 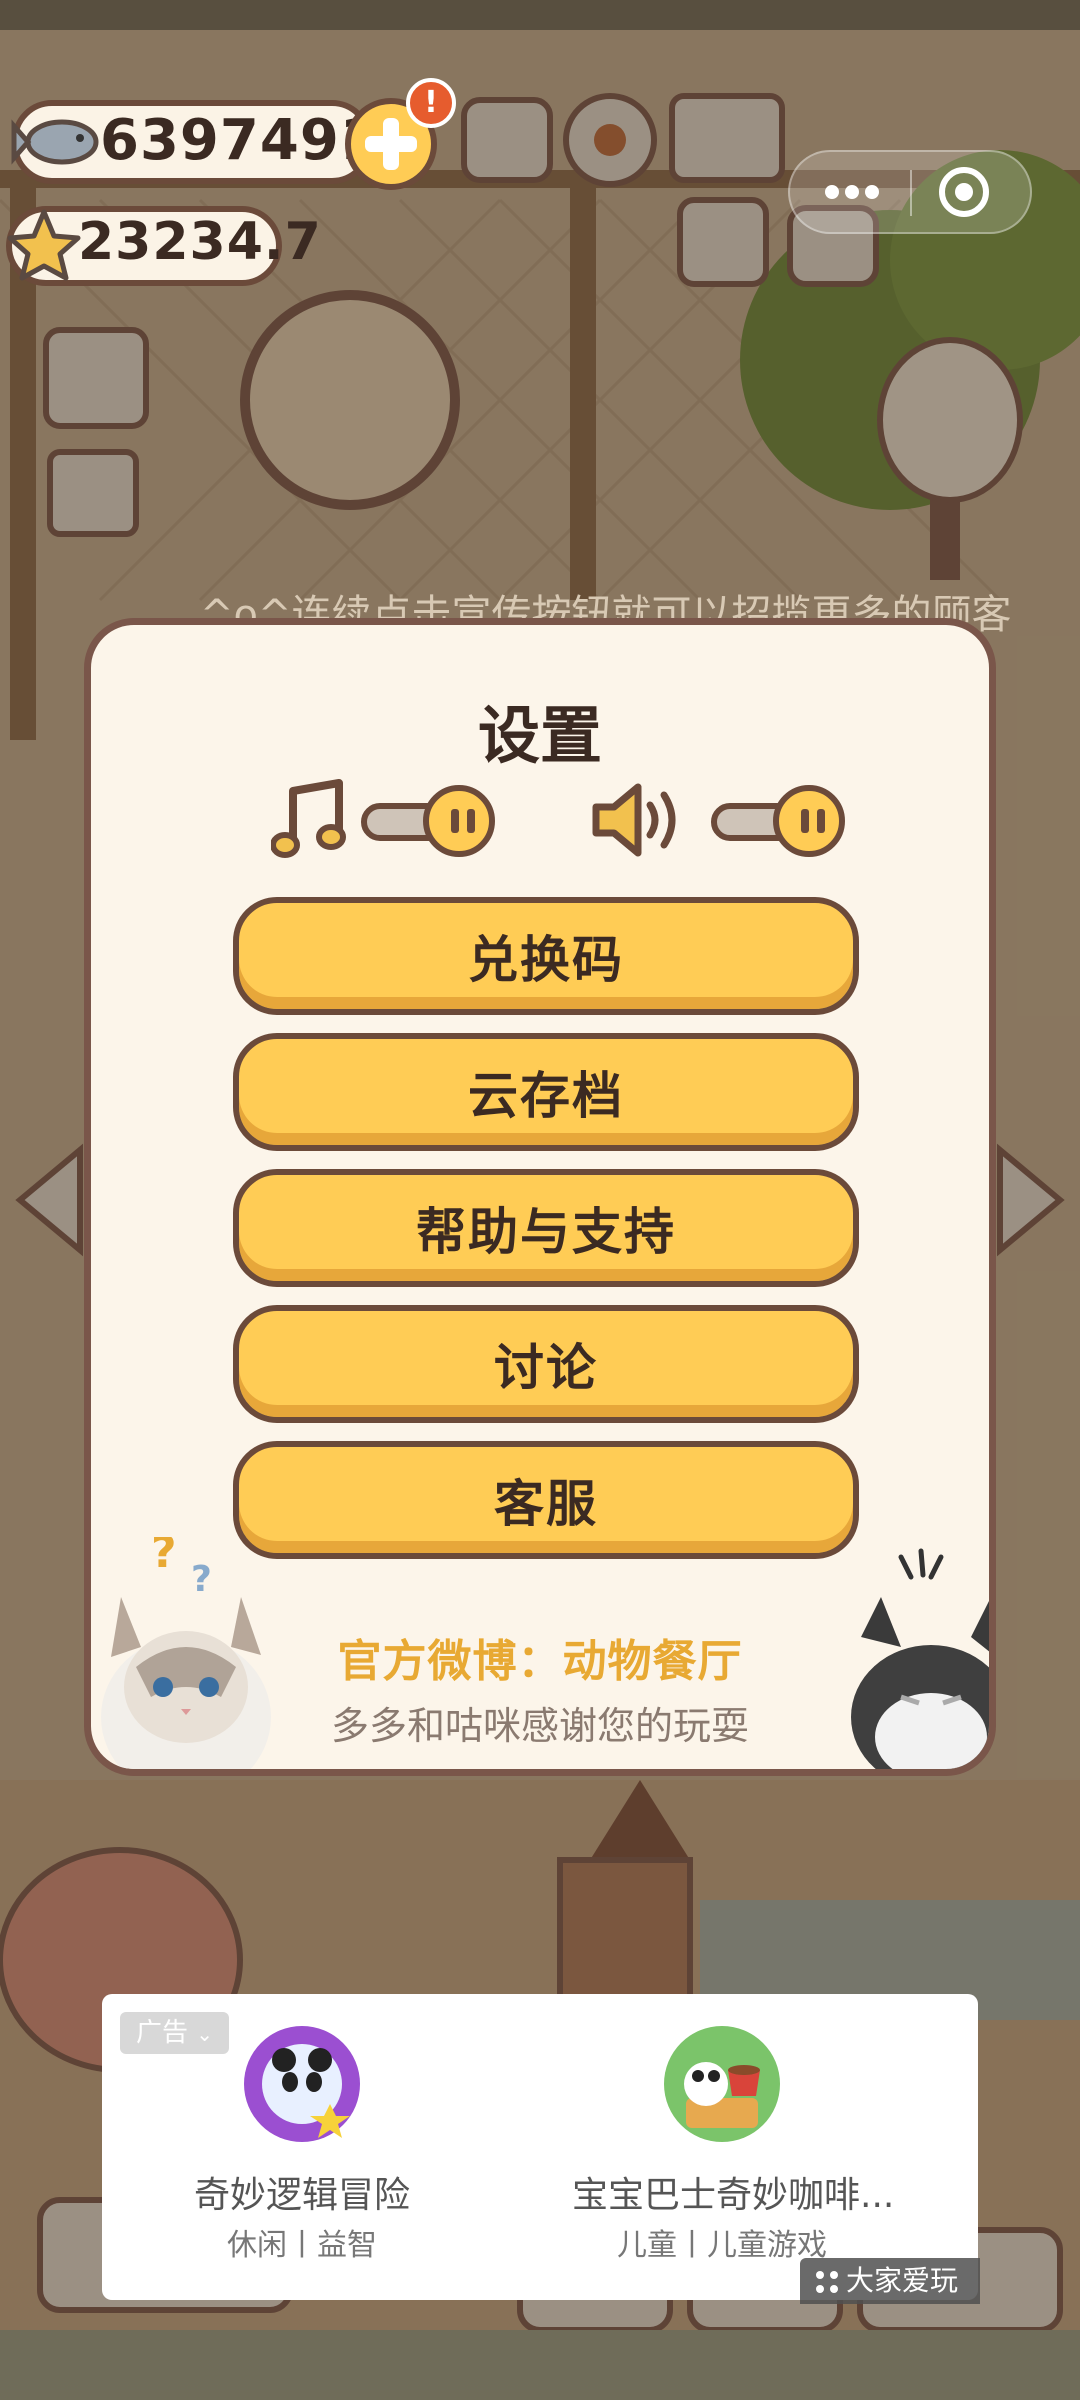 I want to click on close-miniprogram-button, so click(x=971, y=192).